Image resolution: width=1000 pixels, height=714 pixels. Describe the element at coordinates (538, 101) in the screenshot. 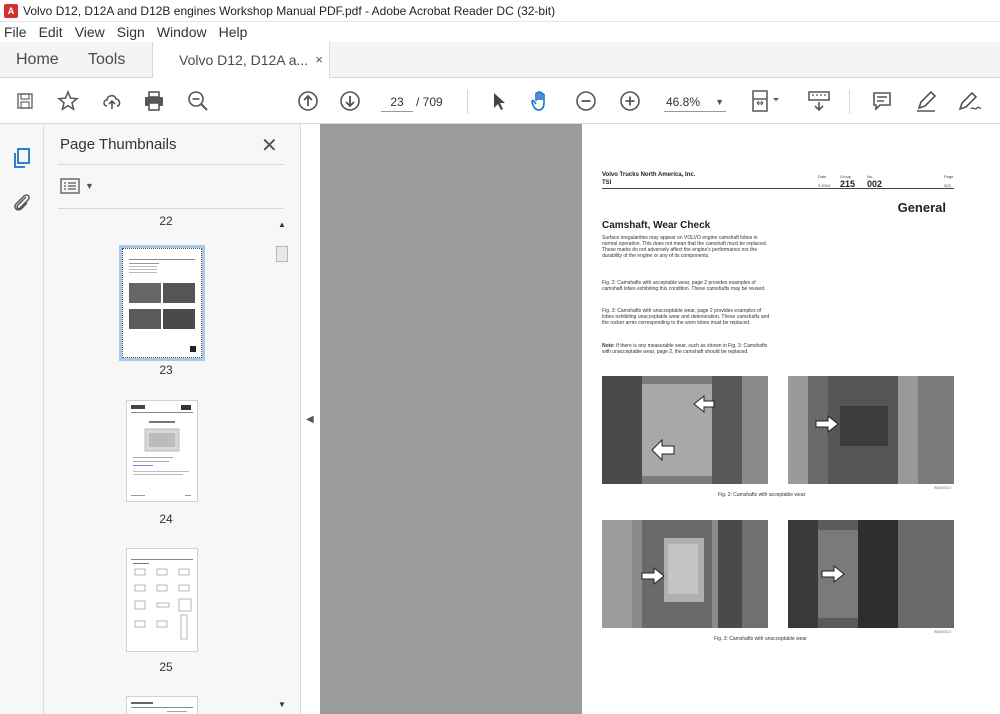

I see `hand-icon` at that location.